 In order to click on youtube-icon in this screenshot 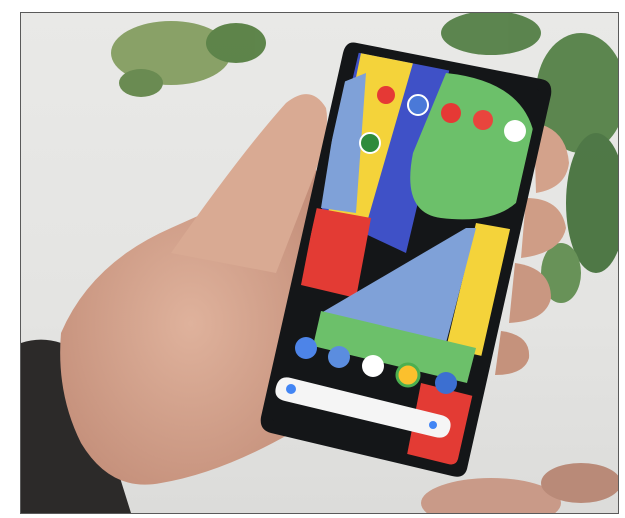, I will do `click(386, 95)`.